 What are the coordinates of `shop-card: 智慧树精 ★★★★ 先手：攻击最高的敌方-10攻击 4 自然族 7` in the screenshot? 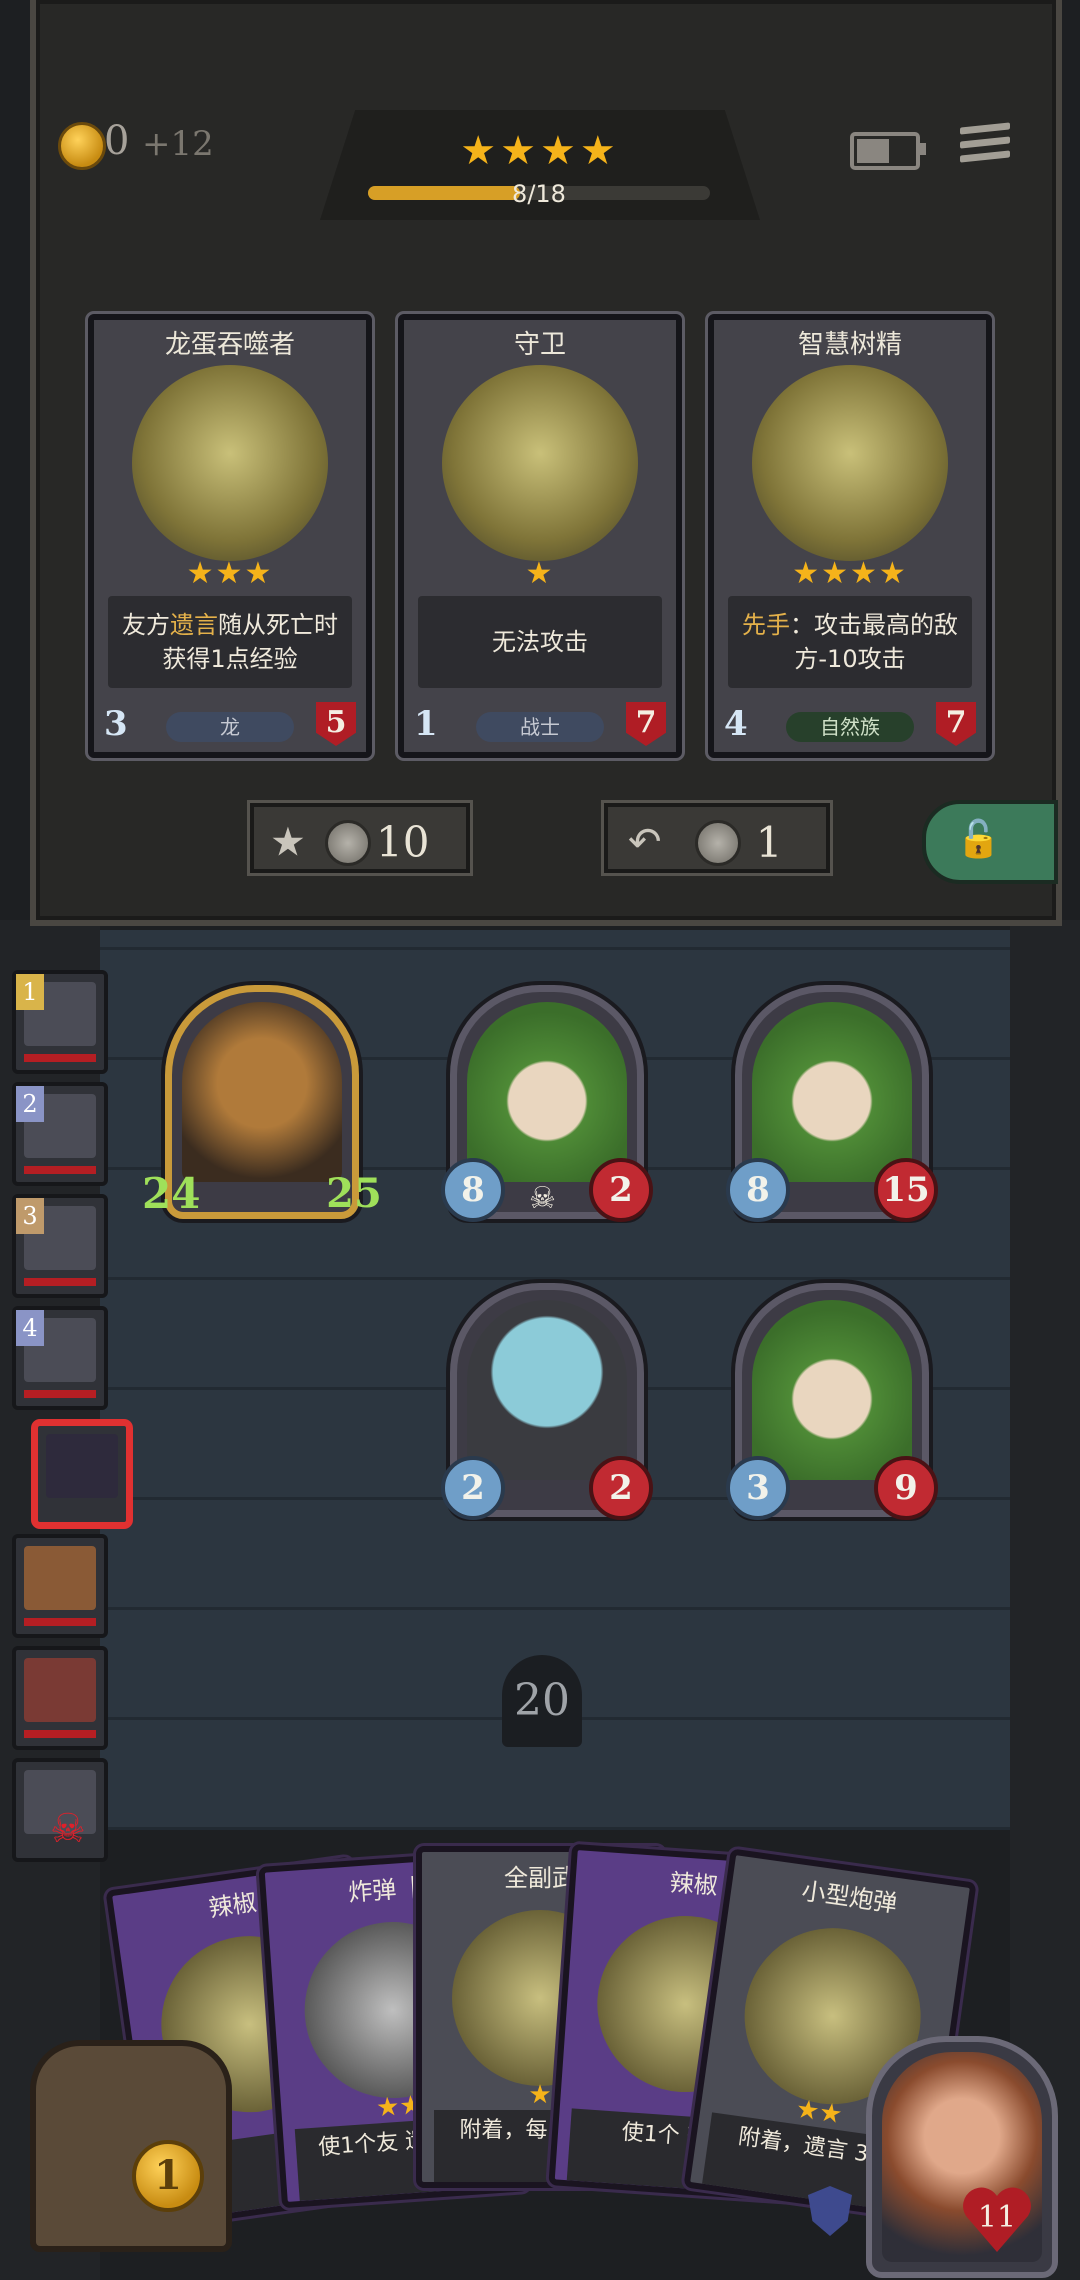 It's located at (850, 536).